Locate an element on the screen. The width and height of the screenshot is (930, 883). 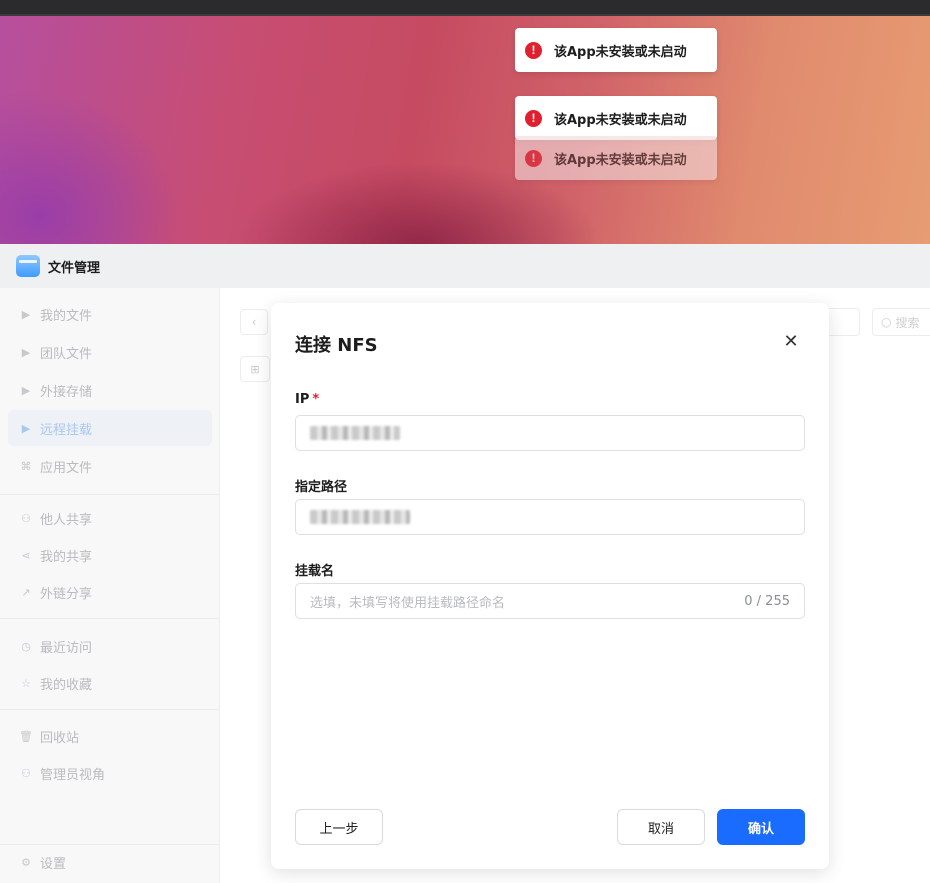
sidebar-item-label: 应用文件 is located at coordinates (66, 468).